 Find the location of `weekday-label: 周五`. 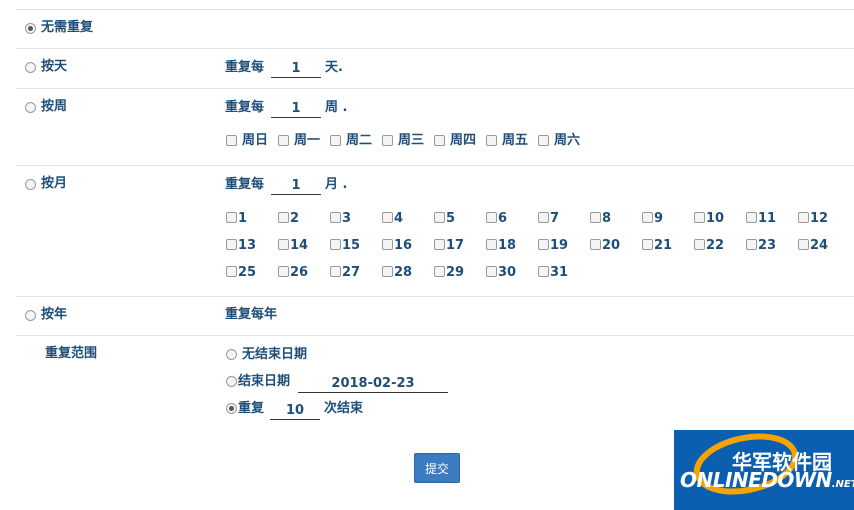

weekday-label: 周五 is located at coordinates (515, 140).